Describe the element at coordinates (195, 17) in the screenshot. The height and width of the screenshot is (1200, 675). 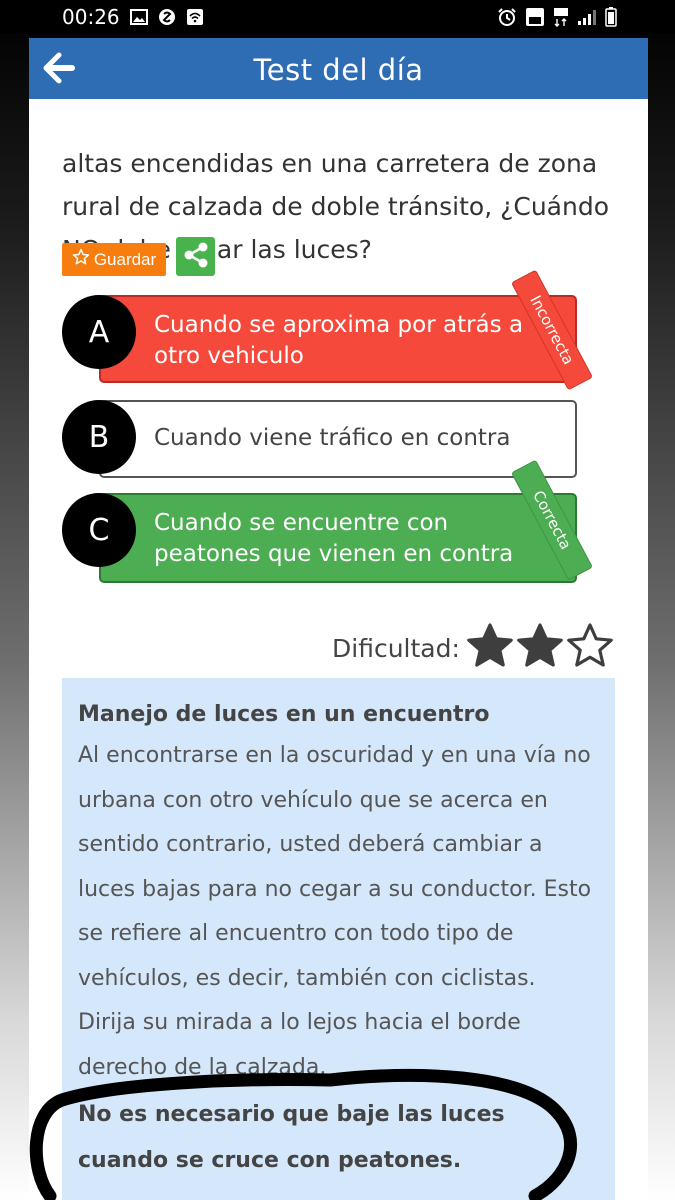
I see `wifi-notification-icon` at that location.